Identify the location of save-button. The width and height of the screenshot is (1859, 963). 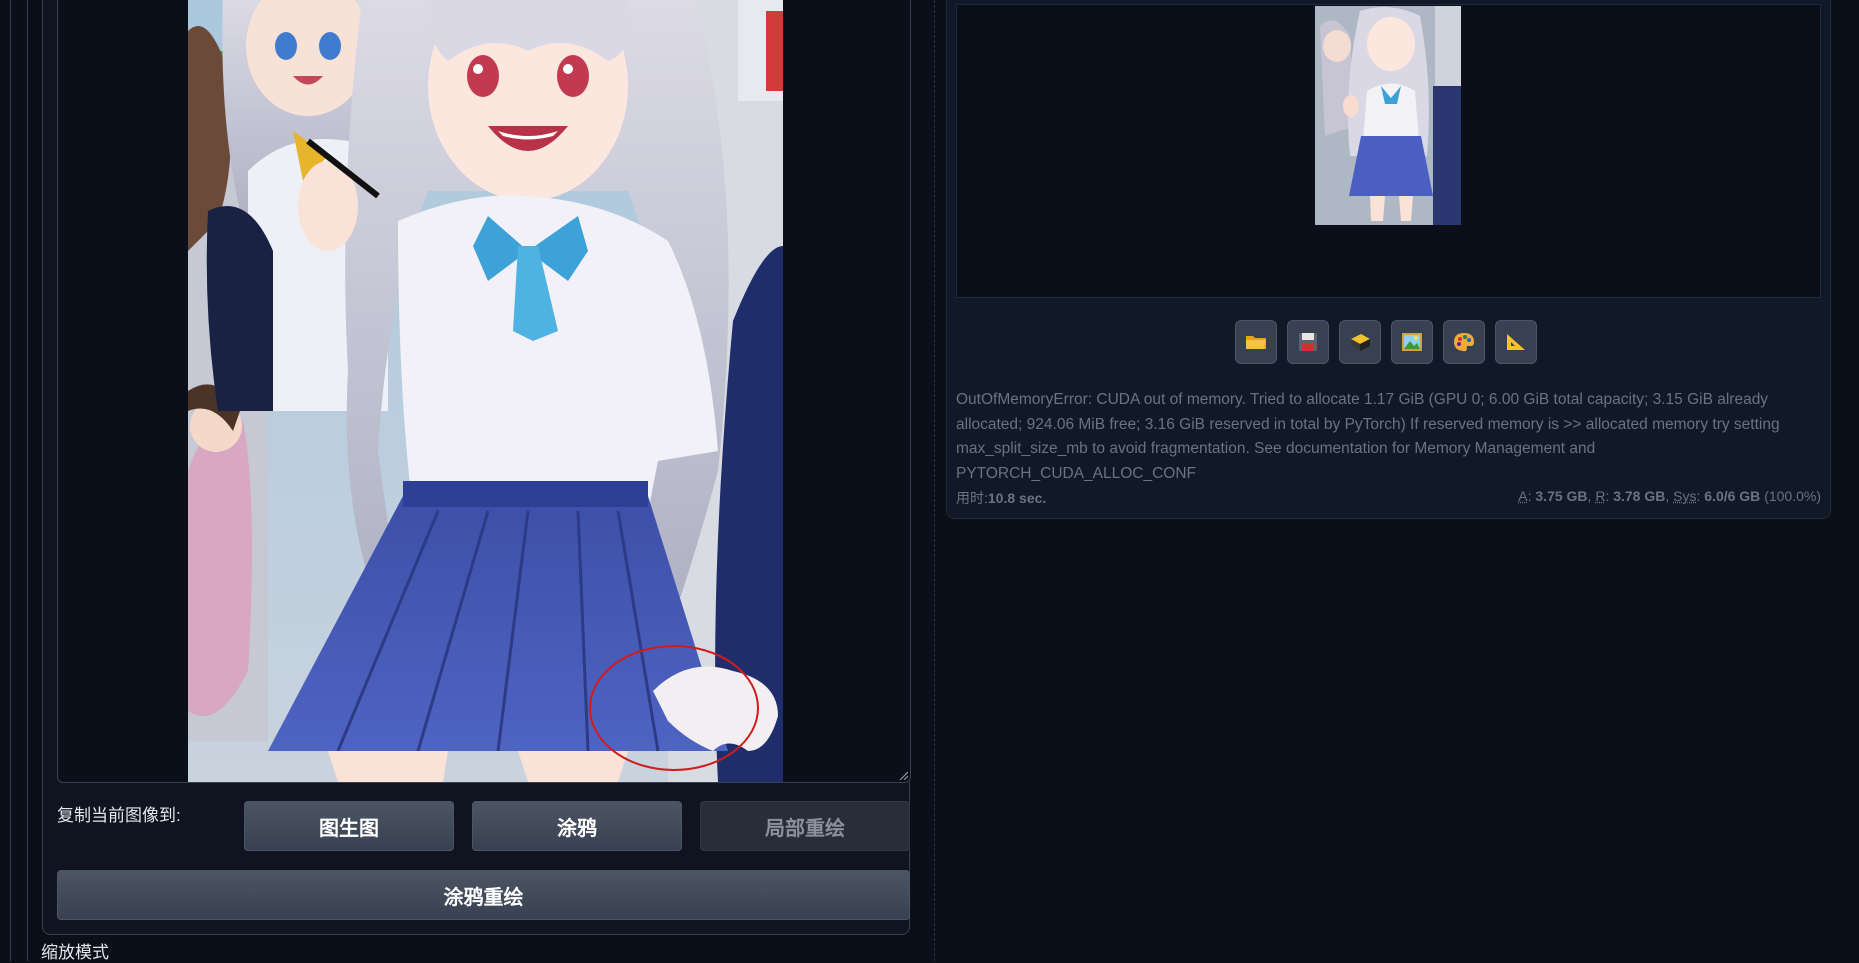
(1308, 342).